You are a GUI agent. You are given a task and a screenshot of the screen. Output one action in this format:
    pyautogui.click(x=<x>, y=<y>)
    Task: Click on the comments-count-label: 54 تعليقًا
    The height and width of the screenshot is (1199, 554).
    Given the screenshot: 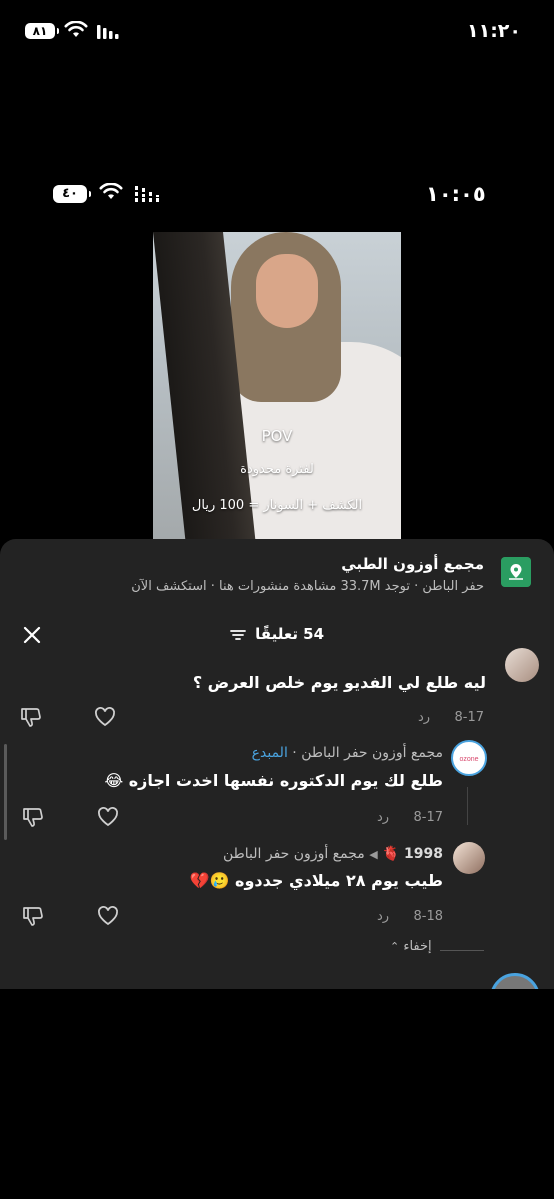 What is the action you would take?
    pyautogui.click(x=290, y=634)
    